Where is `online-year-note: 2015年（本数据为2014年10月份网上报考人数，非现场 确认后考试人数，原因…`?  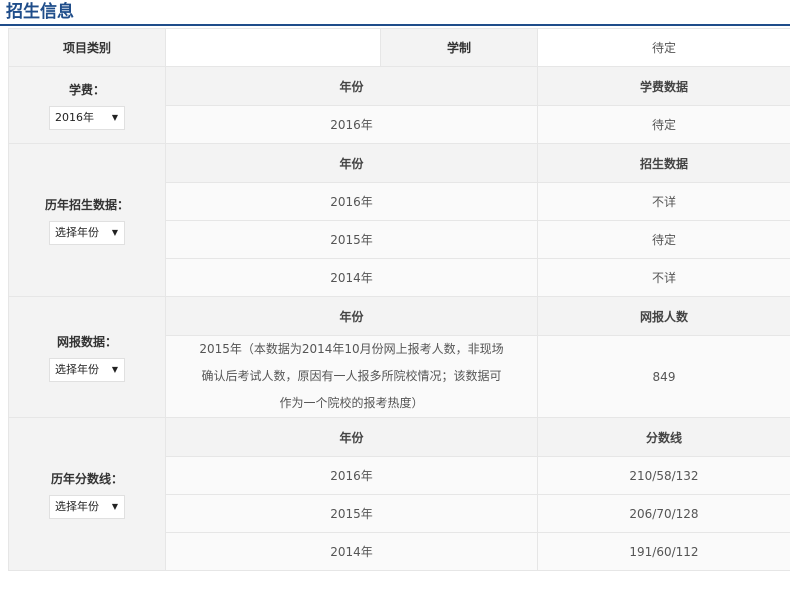
online-year-note: 2015年（本数据为2014年10月份网上报考人数，非现场 确认后考试人数，原因… is located at coordinates (351, 376).